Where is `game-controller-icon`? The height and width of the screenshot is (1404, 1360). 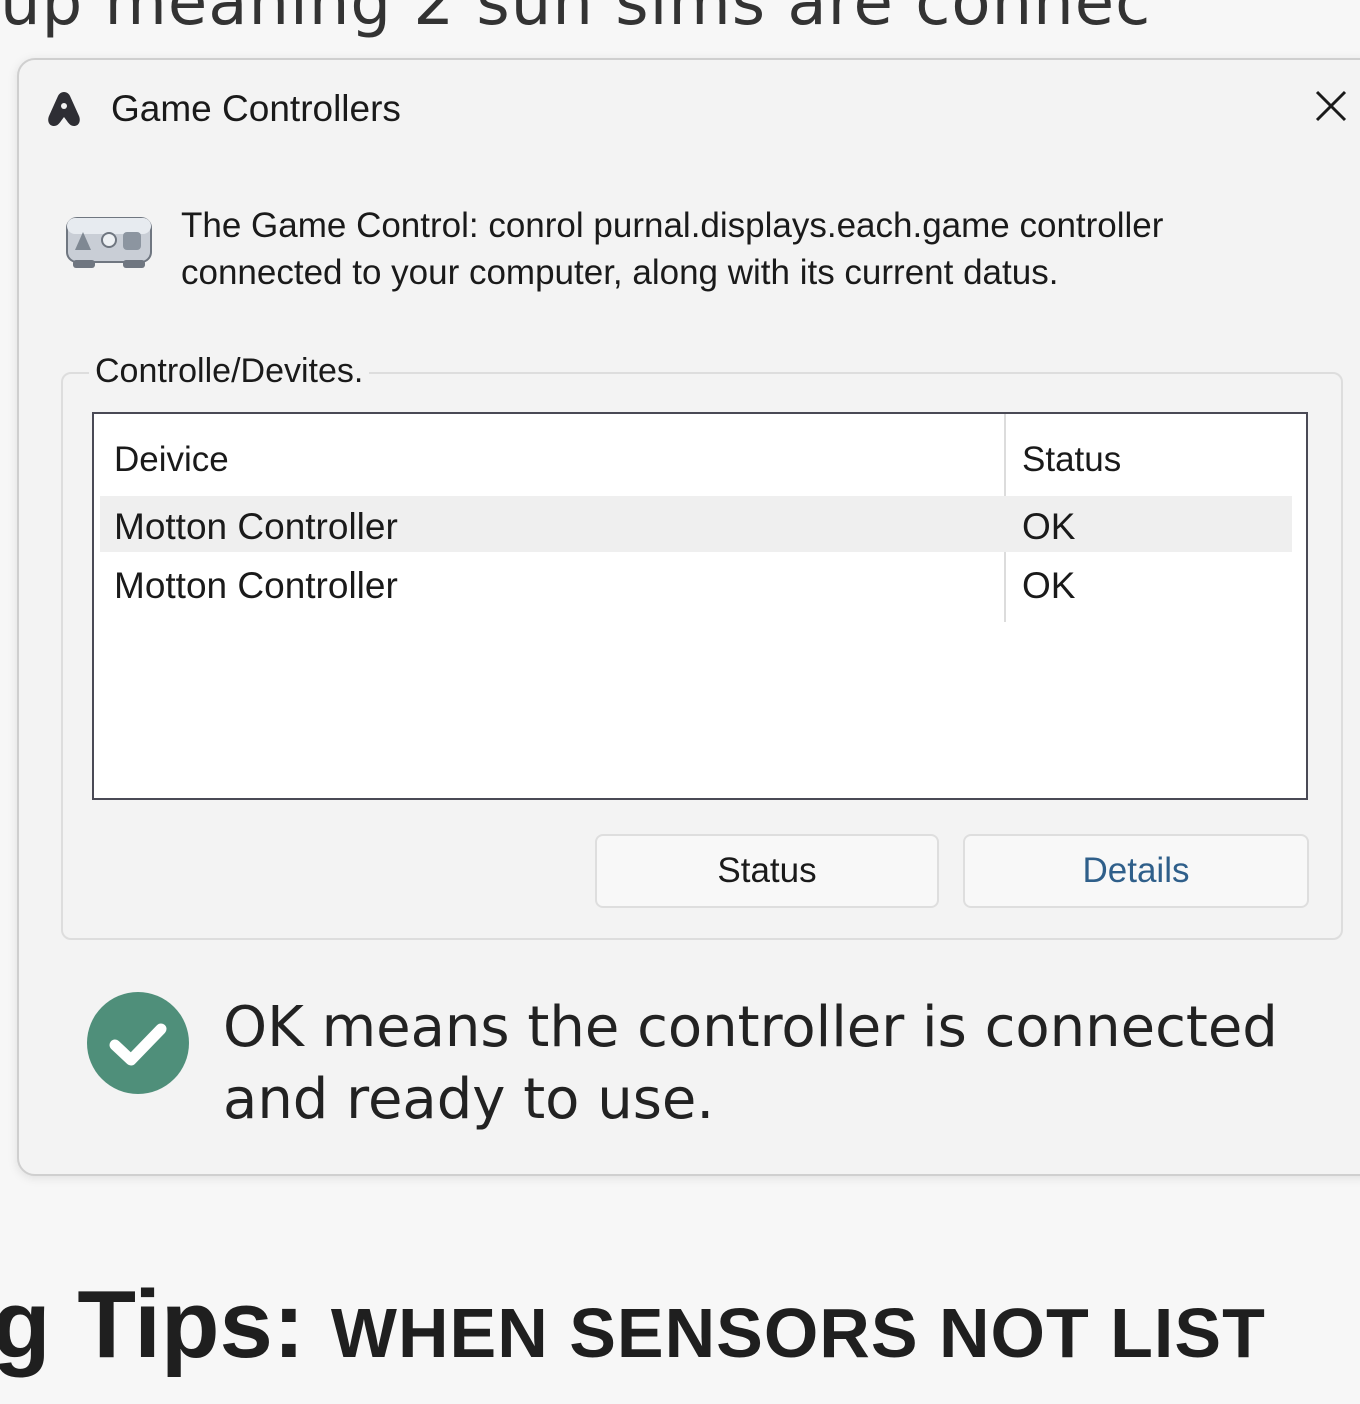
game-controller-icon is located at coordinates (64, 109).